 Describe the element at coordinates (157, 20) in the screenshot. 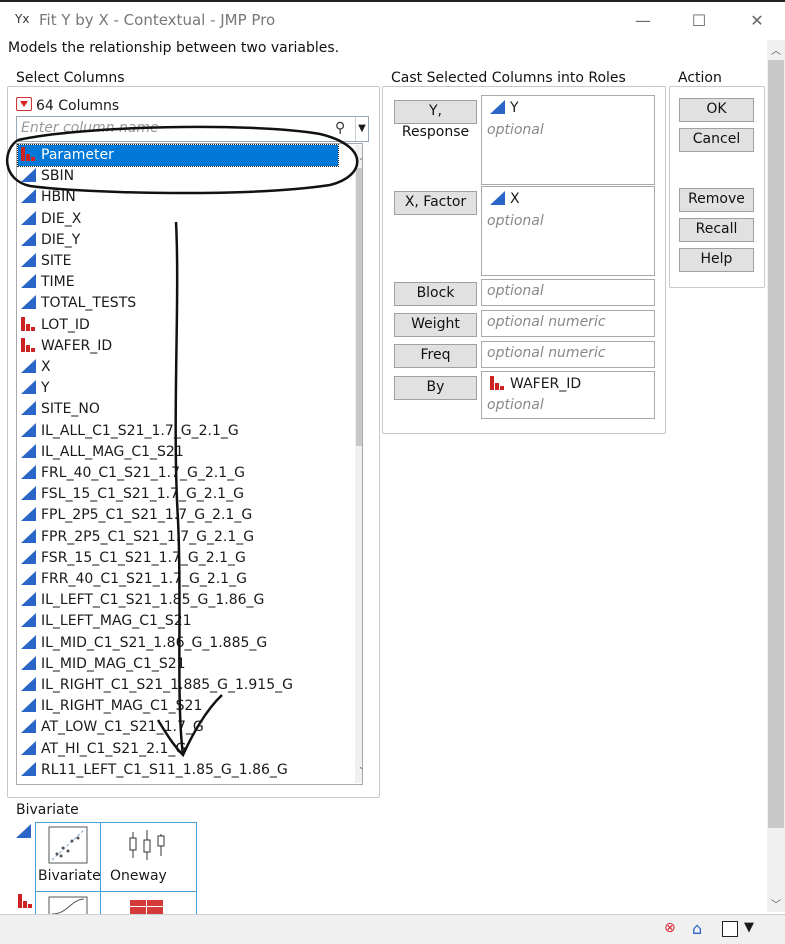

I see `window-title: Fit Y by X - Contextual - JMP Pro` at that location.